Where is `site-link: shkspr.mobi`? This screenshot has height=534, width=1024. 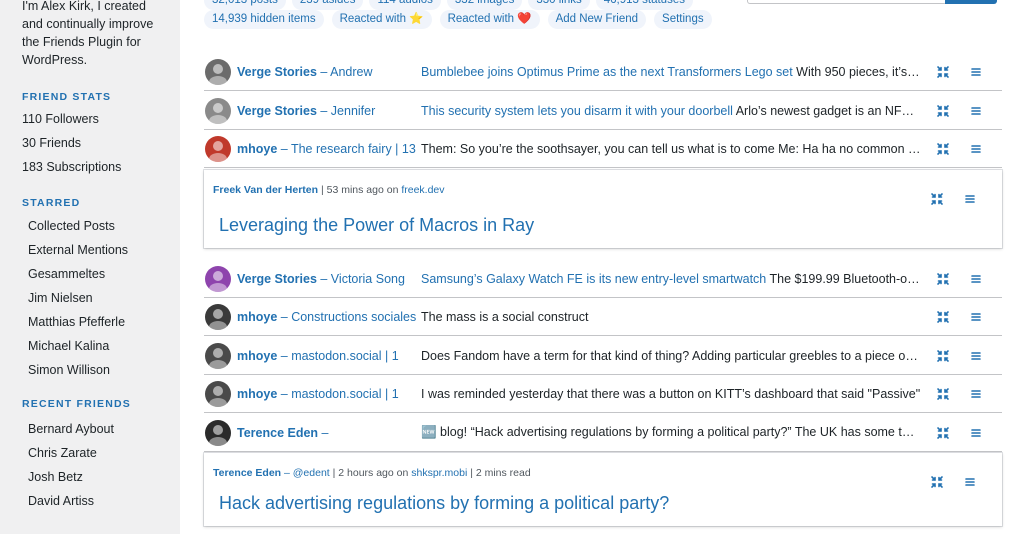 site-link: shkspr.mobi is located at coordinates (439, 473).